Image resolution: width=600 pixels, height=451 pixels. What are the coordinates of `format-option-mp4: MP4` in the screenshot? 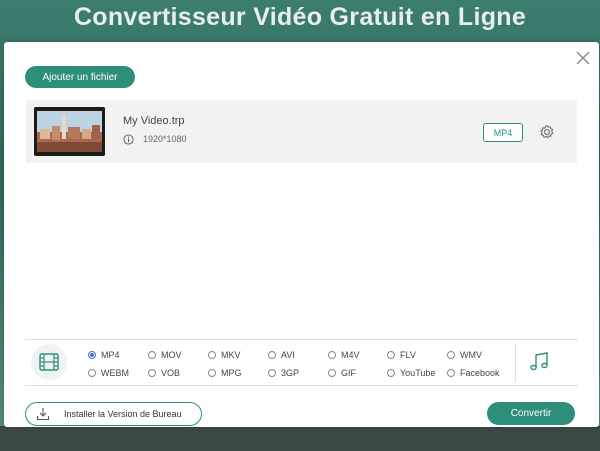 It's located at (104, 355).